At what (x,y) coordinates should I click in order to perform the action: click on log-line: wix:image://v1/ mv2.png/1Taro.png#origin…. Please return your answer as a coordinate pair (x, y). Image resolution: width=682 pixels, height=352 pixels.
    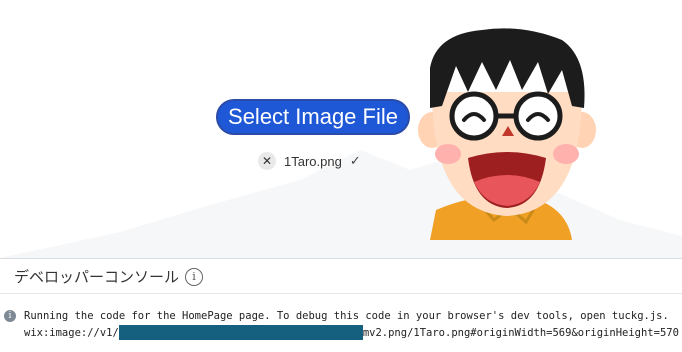
    Looking at the image, I should click on (341, 332).